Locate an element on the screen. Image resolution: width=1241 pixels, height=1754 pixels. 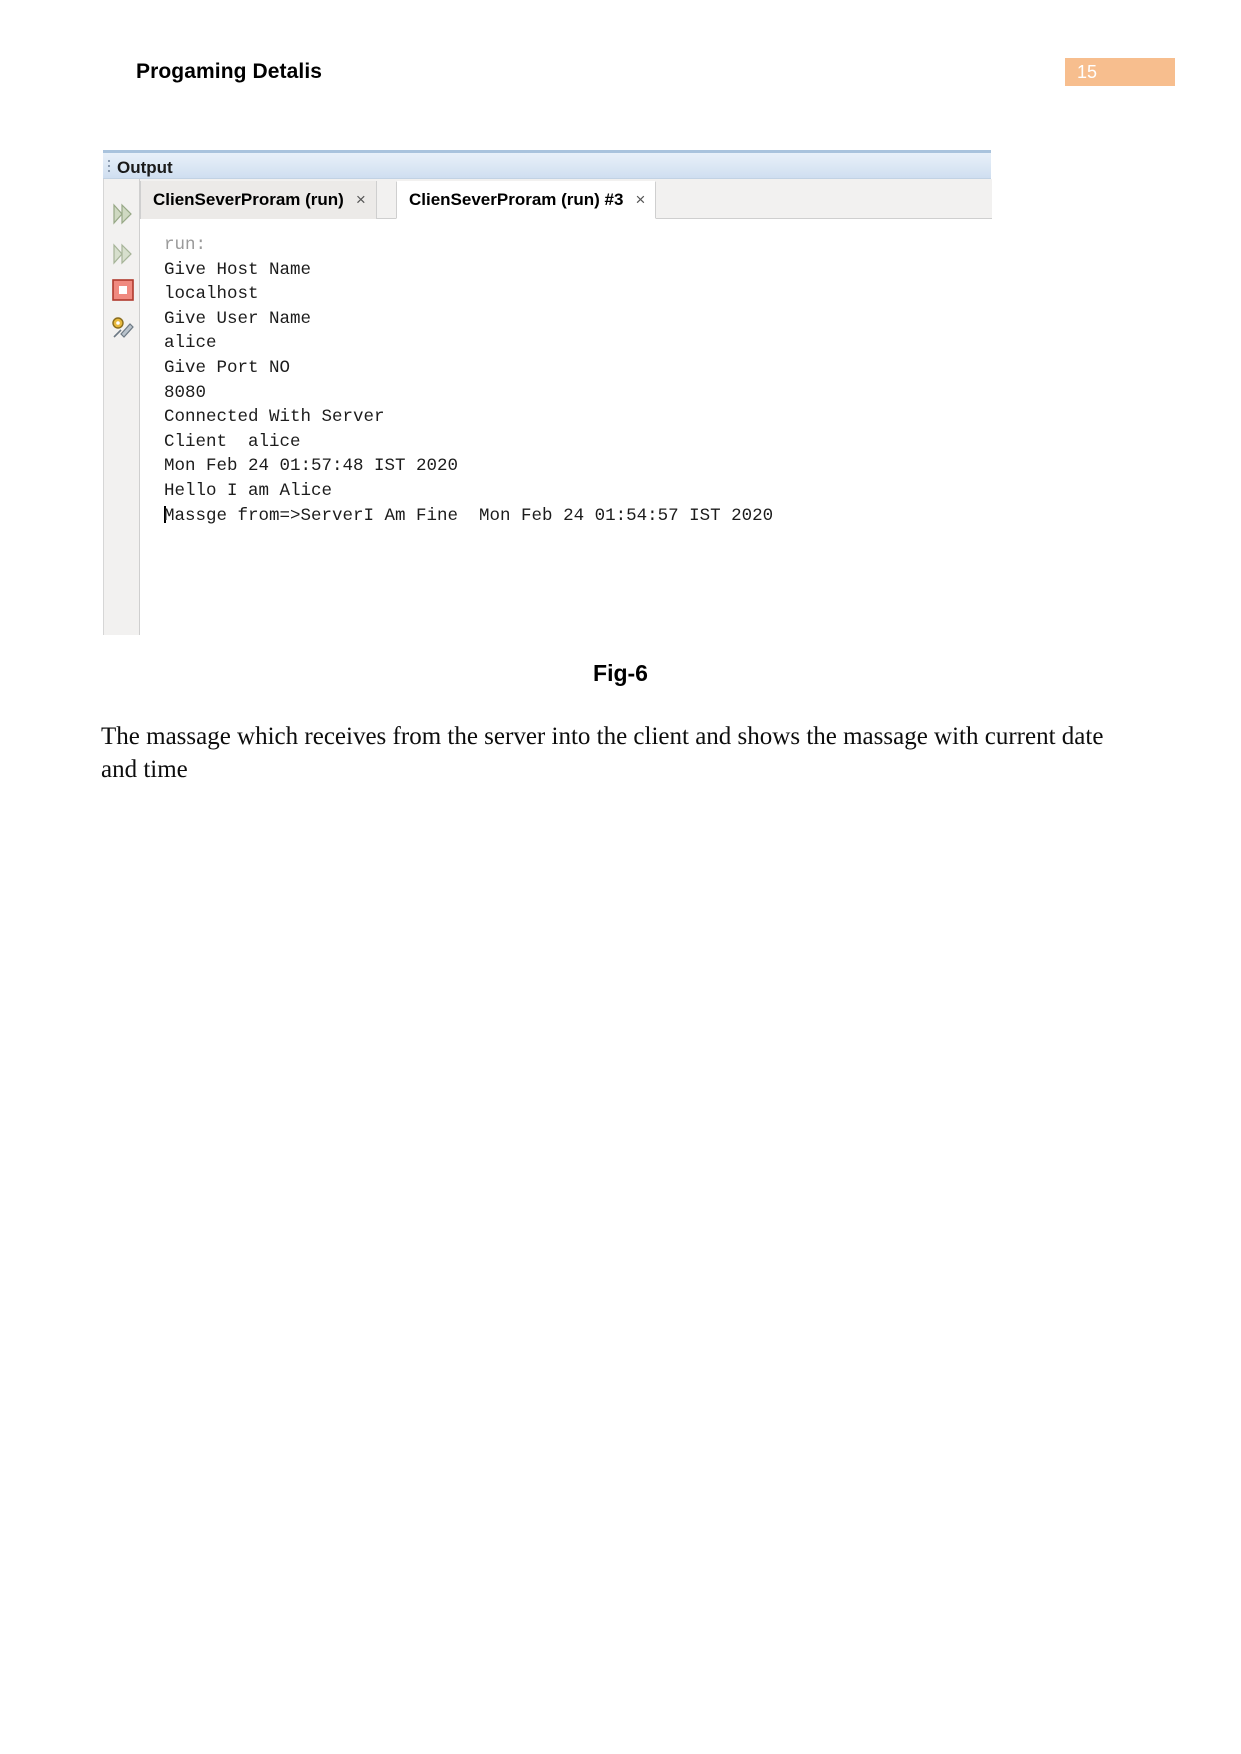
console-line: Hello I am Alice is located at coordinates (248, 490).